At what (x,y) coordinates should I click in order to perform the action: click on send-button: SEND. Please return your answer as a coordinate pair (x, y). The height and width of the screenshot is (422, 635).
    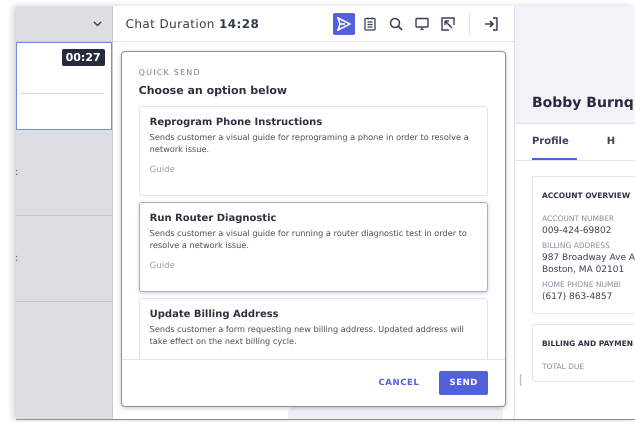
    Looking at the image, I should click on (463, 383).